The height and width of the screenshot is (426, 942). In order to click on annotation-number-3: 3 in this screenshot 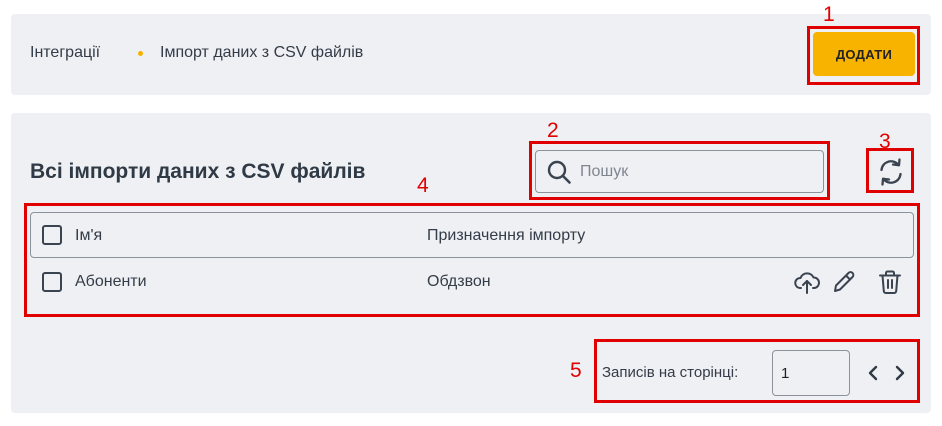, I will do `click(885, 141)`.